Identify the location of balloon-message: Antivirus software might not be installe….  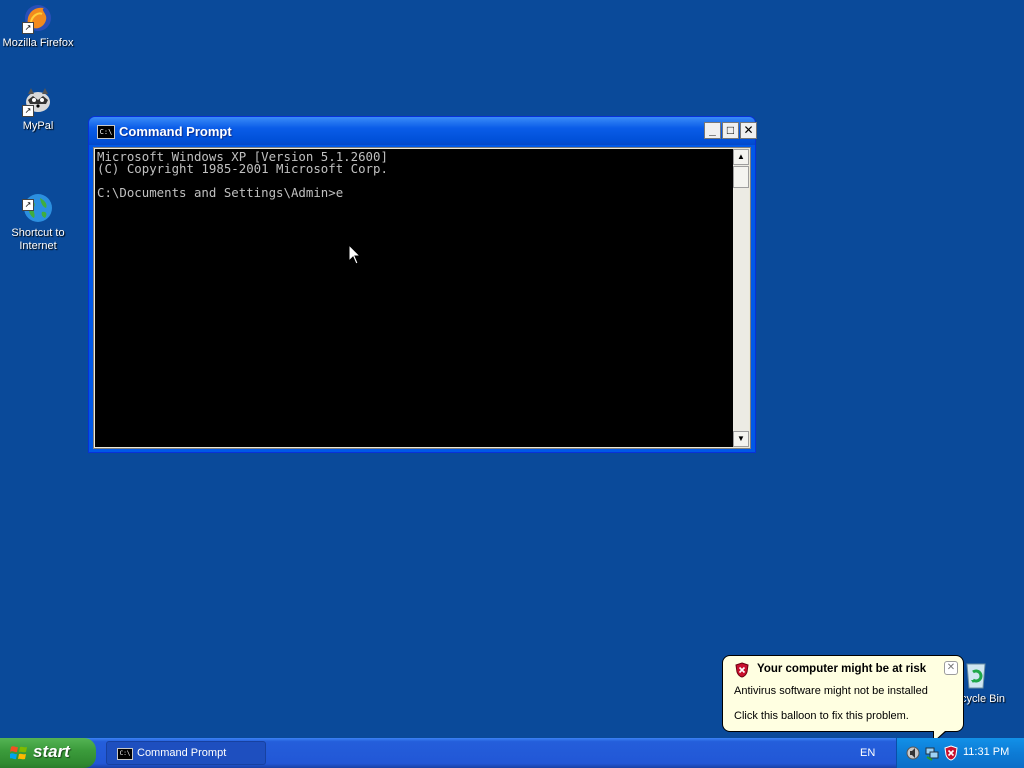
(831, 691).